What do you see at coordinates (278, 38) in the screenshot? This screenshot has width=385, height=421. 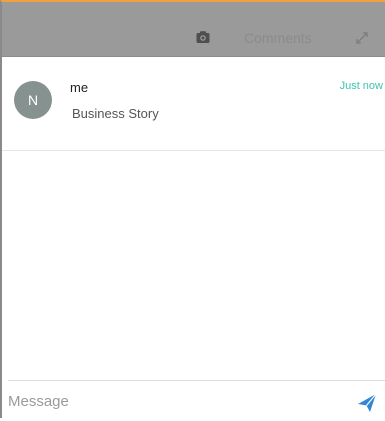 I see `header-title: Comments` at bounding box center [278, 38].